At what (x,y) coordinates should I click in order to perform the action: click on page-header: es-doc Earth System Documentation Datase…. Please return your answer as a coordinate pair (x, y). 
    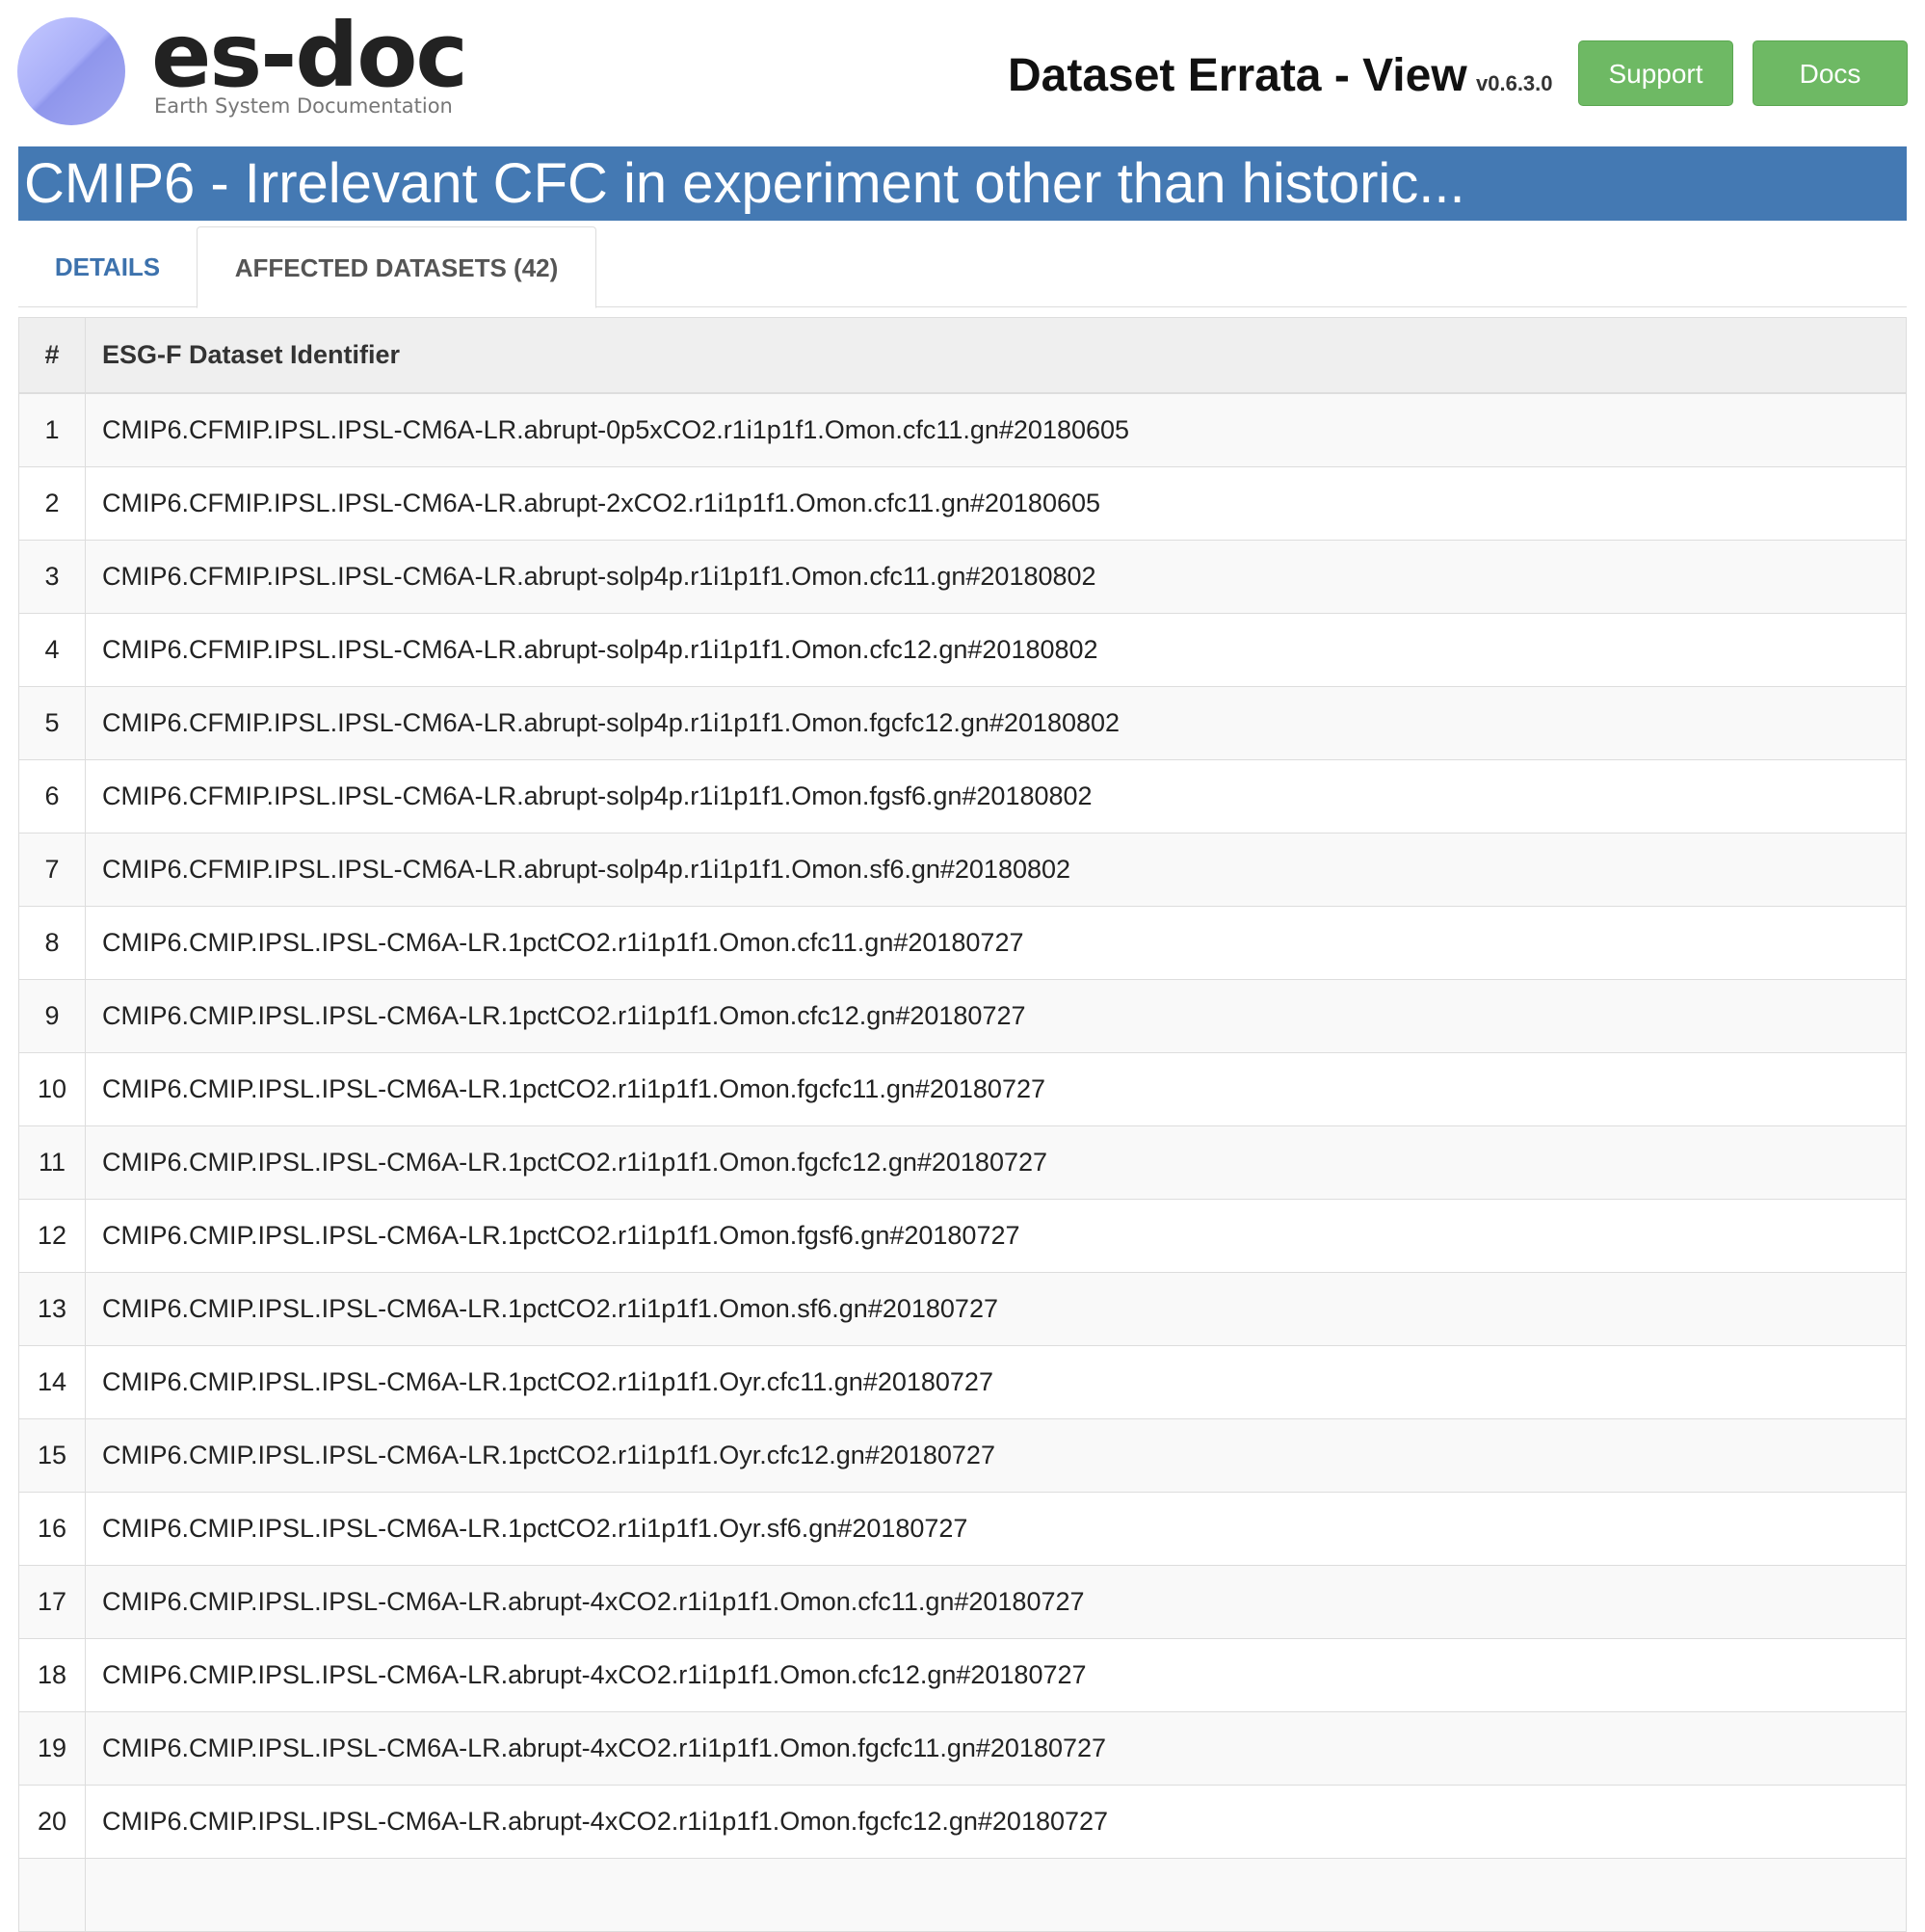
    Looking at the image, I should click on (962, 72).